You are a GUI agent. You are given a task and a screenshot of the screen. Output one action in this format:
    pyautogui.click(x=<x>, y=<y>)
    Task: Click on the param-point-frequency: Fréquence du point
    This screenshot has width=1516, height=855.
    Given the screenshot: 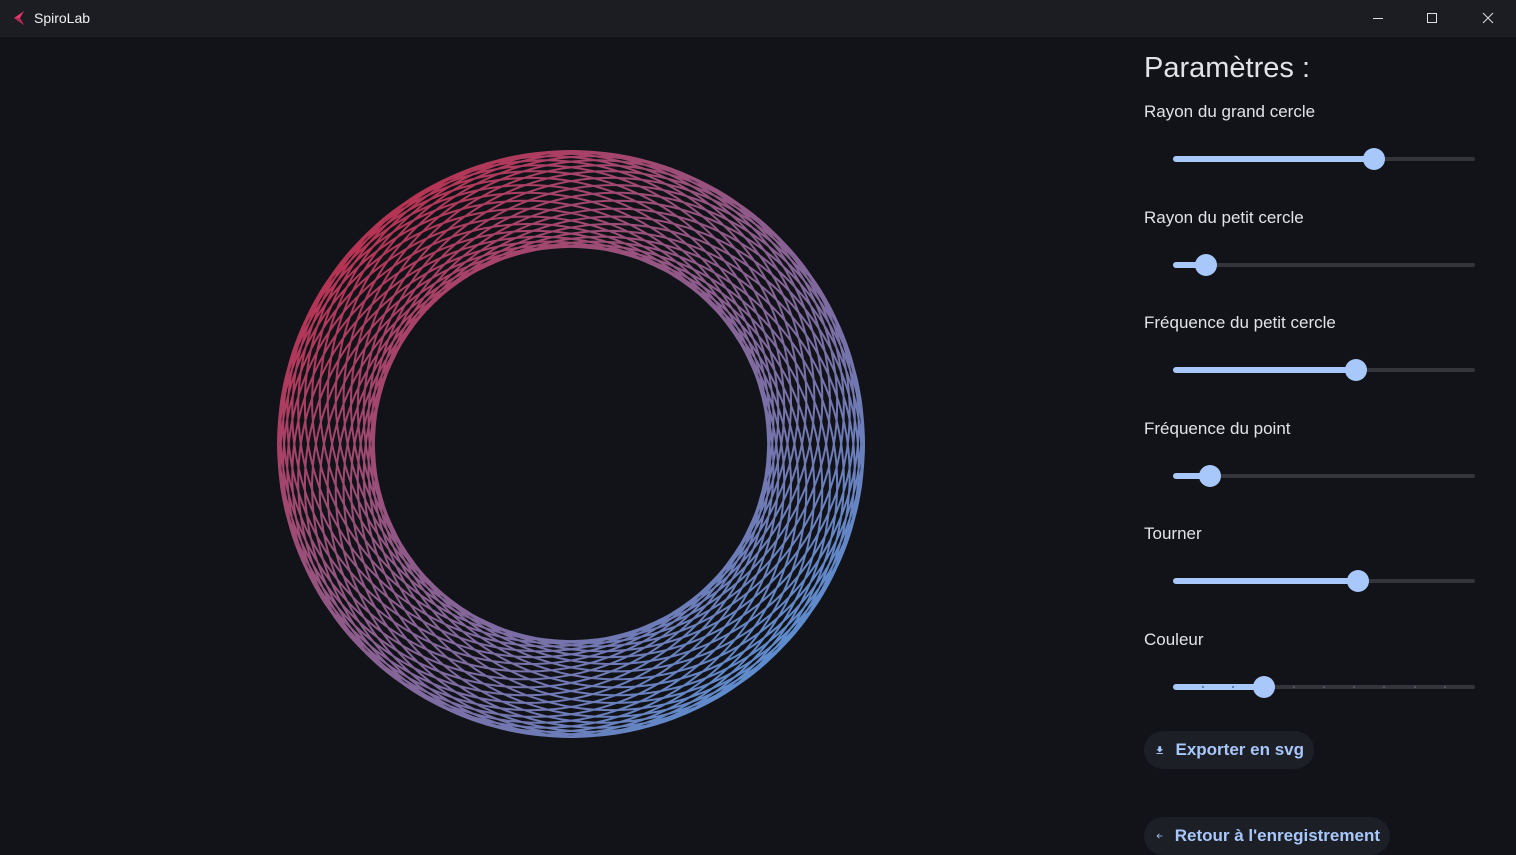 What is the action you would take?
    pyautogui.click(x=1314, y=469)
    